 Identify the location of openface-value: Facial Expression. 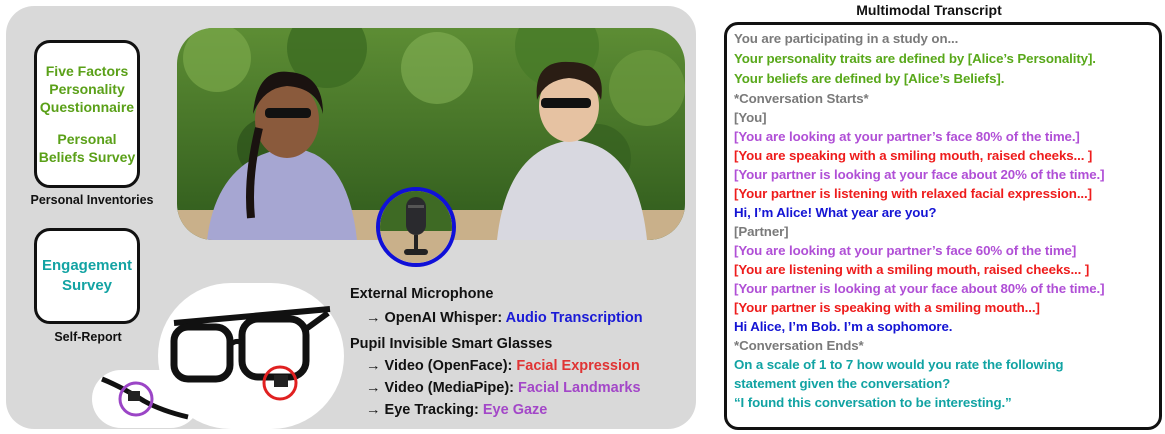
(578, 366).